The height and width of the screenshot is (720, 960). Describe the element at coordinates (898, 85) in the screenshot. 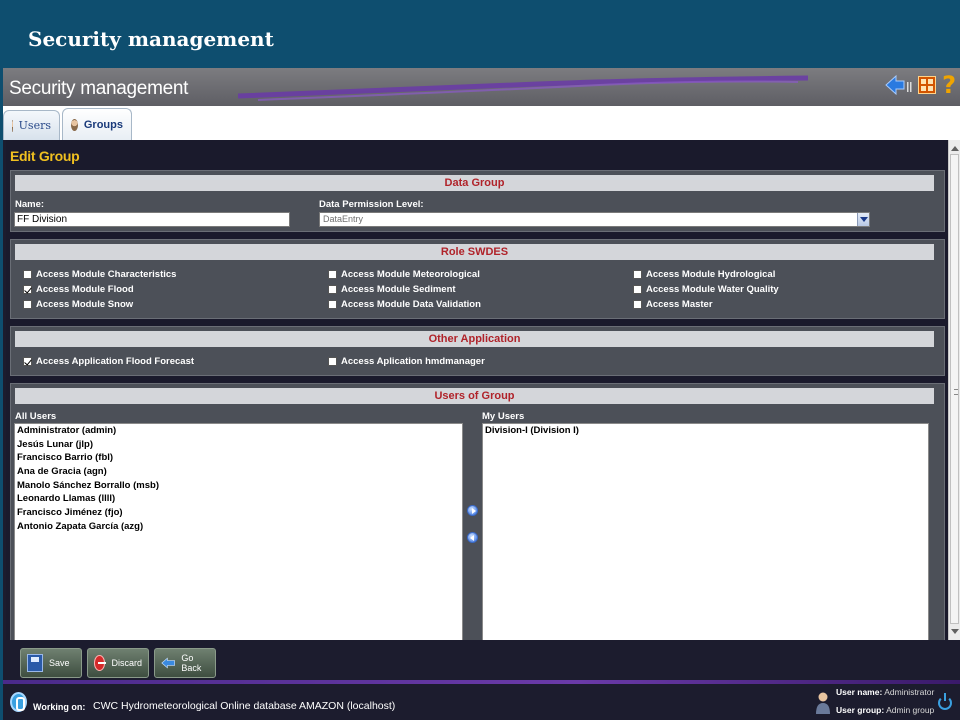

I see `back-arrow-icon` at that location.